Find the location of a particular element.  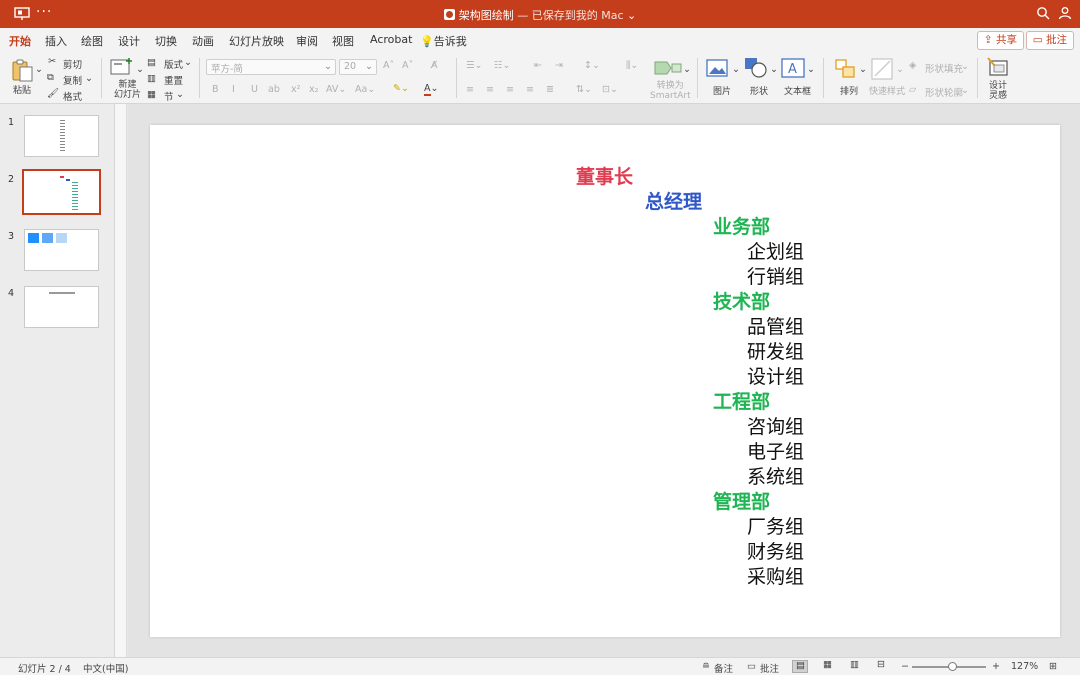

shape-fill-dropdown-icon: ⌄ is located at coordinates (965, 66).